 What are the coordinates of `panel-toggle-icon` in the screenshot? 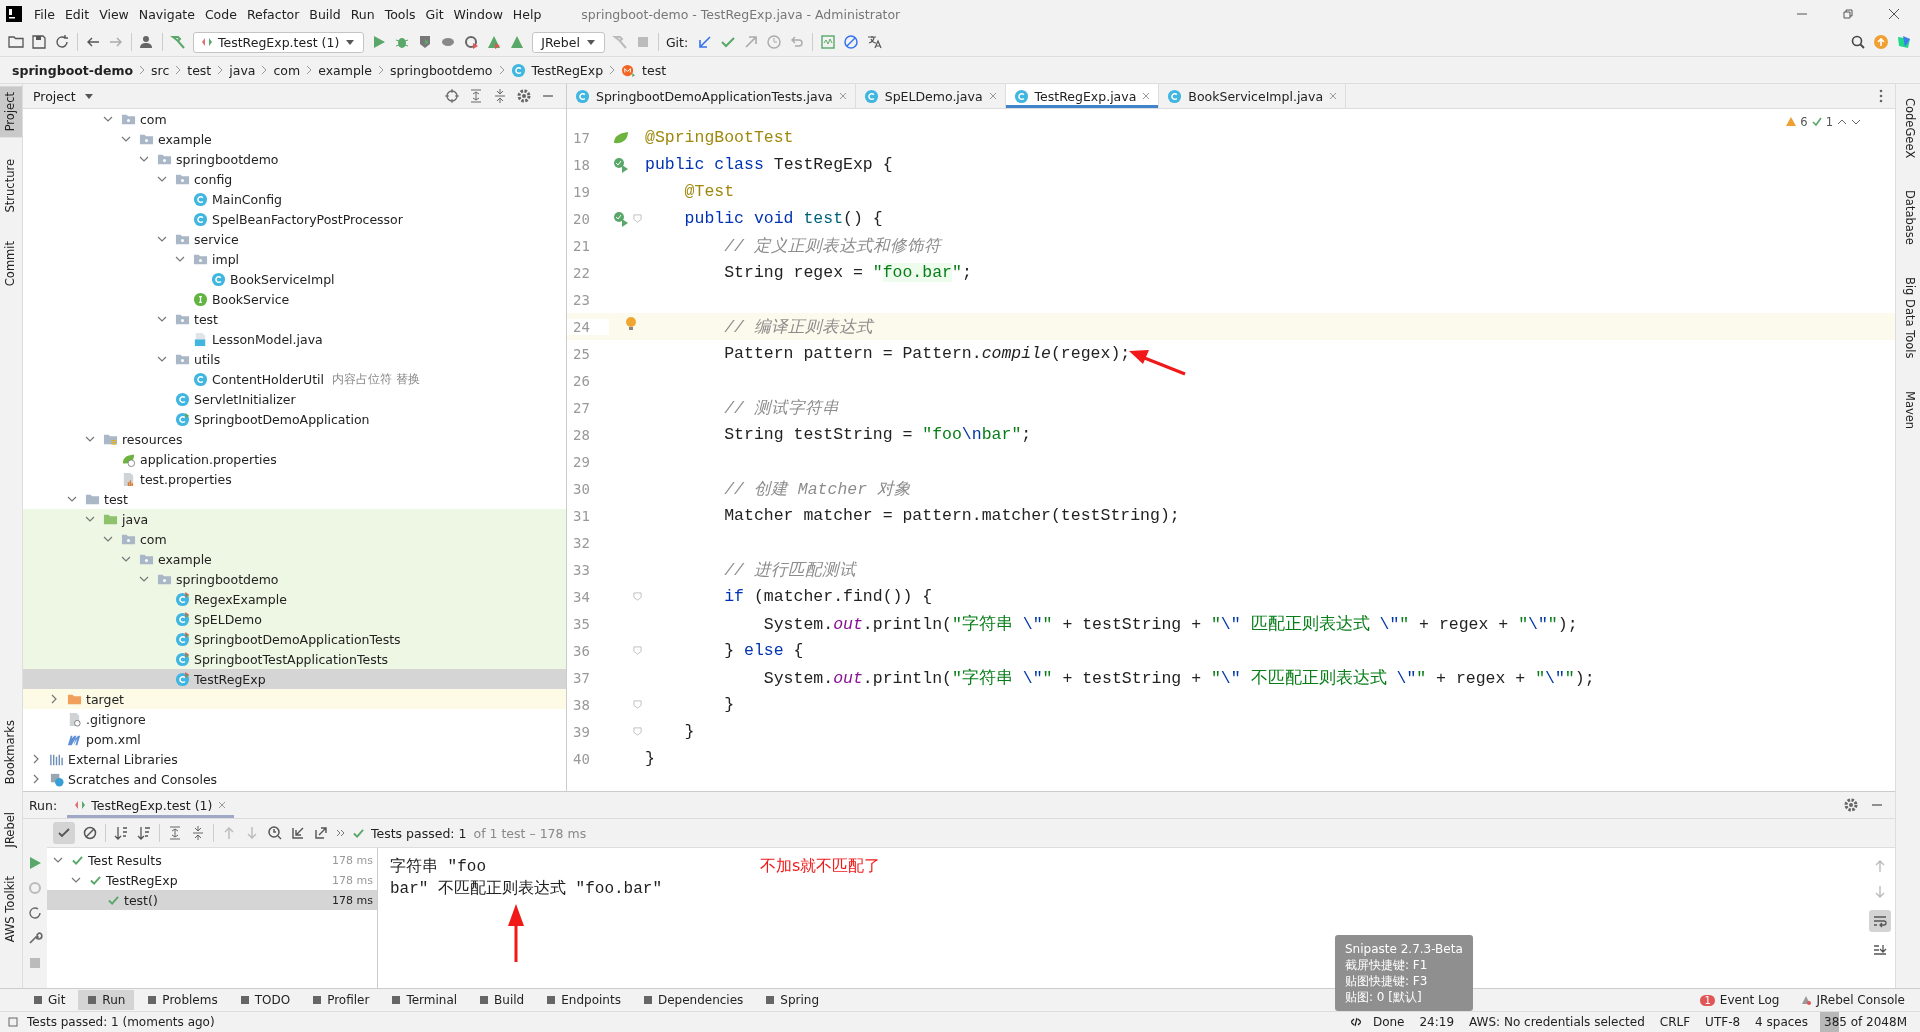 It's located at (13, 1022).